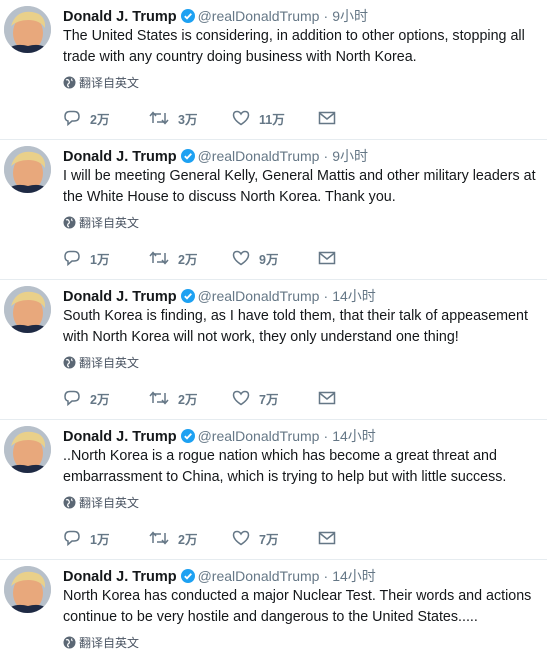  I want to click on retweet-button: 3万, so click(190, 118).